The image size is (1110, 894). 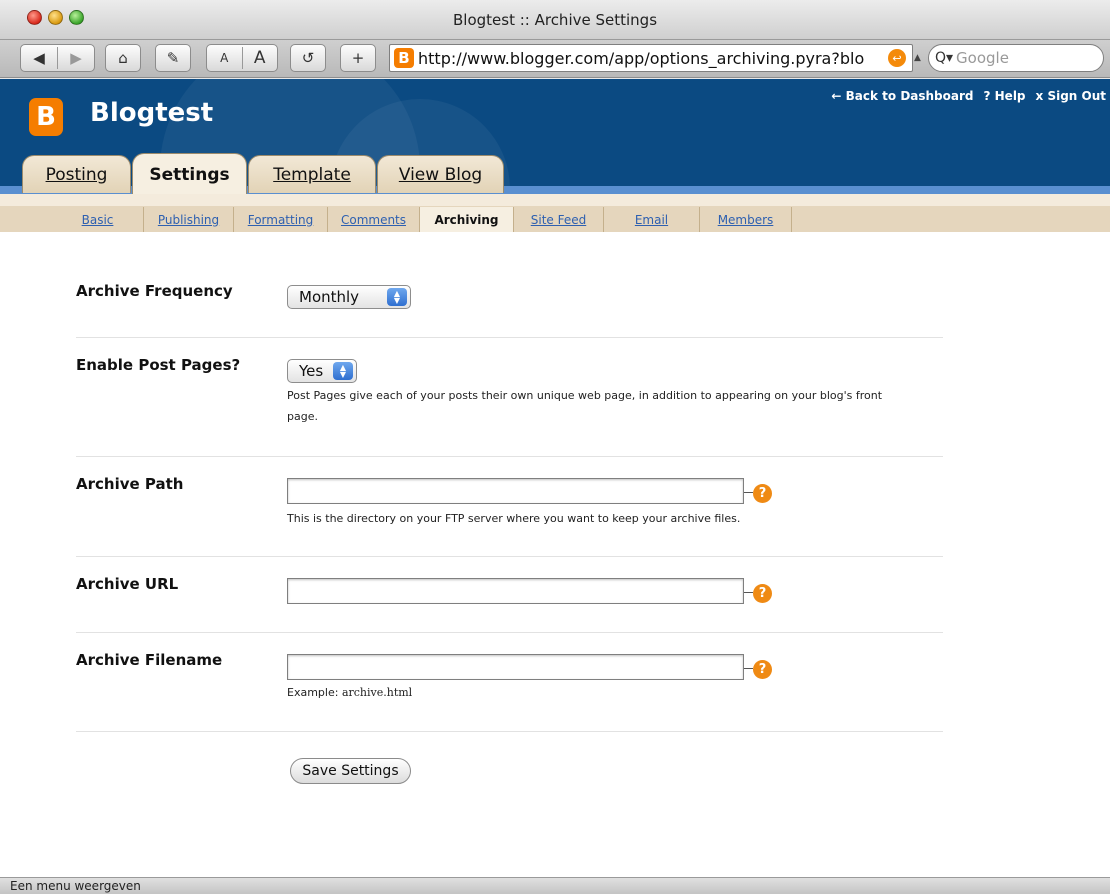 What do you see at coordinates (154, 291) in the screenshot?
I see `archive-frequency-label: Archive Frequency` at bounding box center [154, 291].